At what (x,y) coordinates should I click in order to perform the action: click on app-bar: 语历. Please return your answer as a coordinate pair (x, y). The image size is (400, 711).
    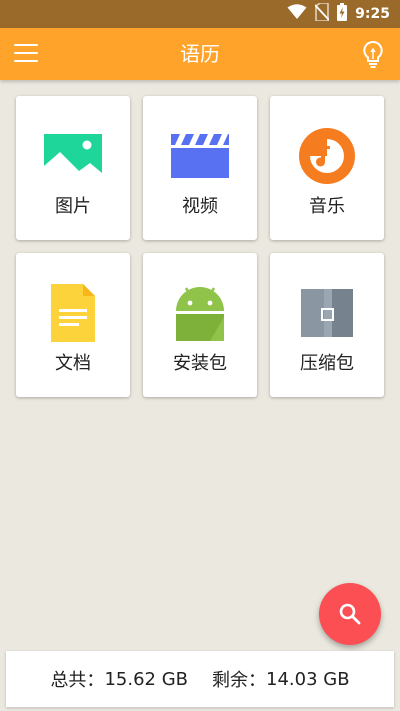
    Looking at the image, I should click on (200, 54).